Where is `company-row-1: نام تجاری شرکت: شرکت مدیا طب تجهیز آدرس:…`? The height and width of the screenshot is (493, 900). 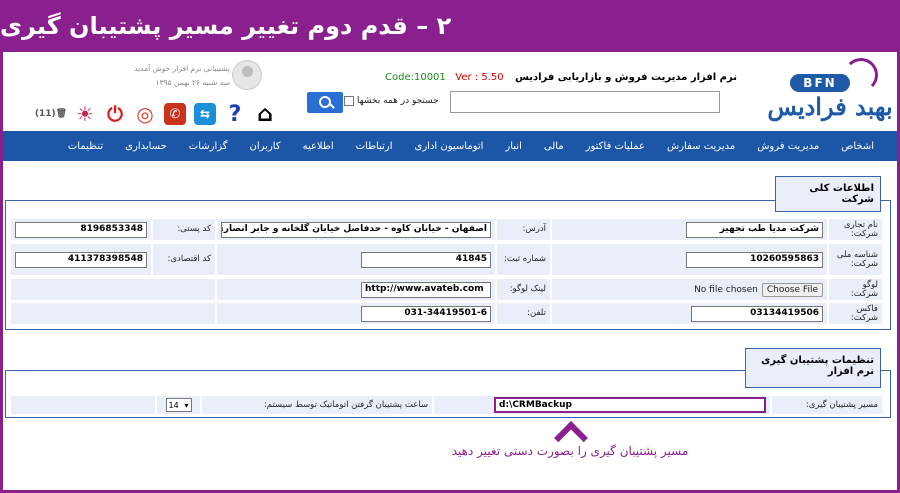
company-row-1: نام تجاری شرکت: شرکت مدیا طب تجهیز آدرس:… is located at coordinates (446, 229).